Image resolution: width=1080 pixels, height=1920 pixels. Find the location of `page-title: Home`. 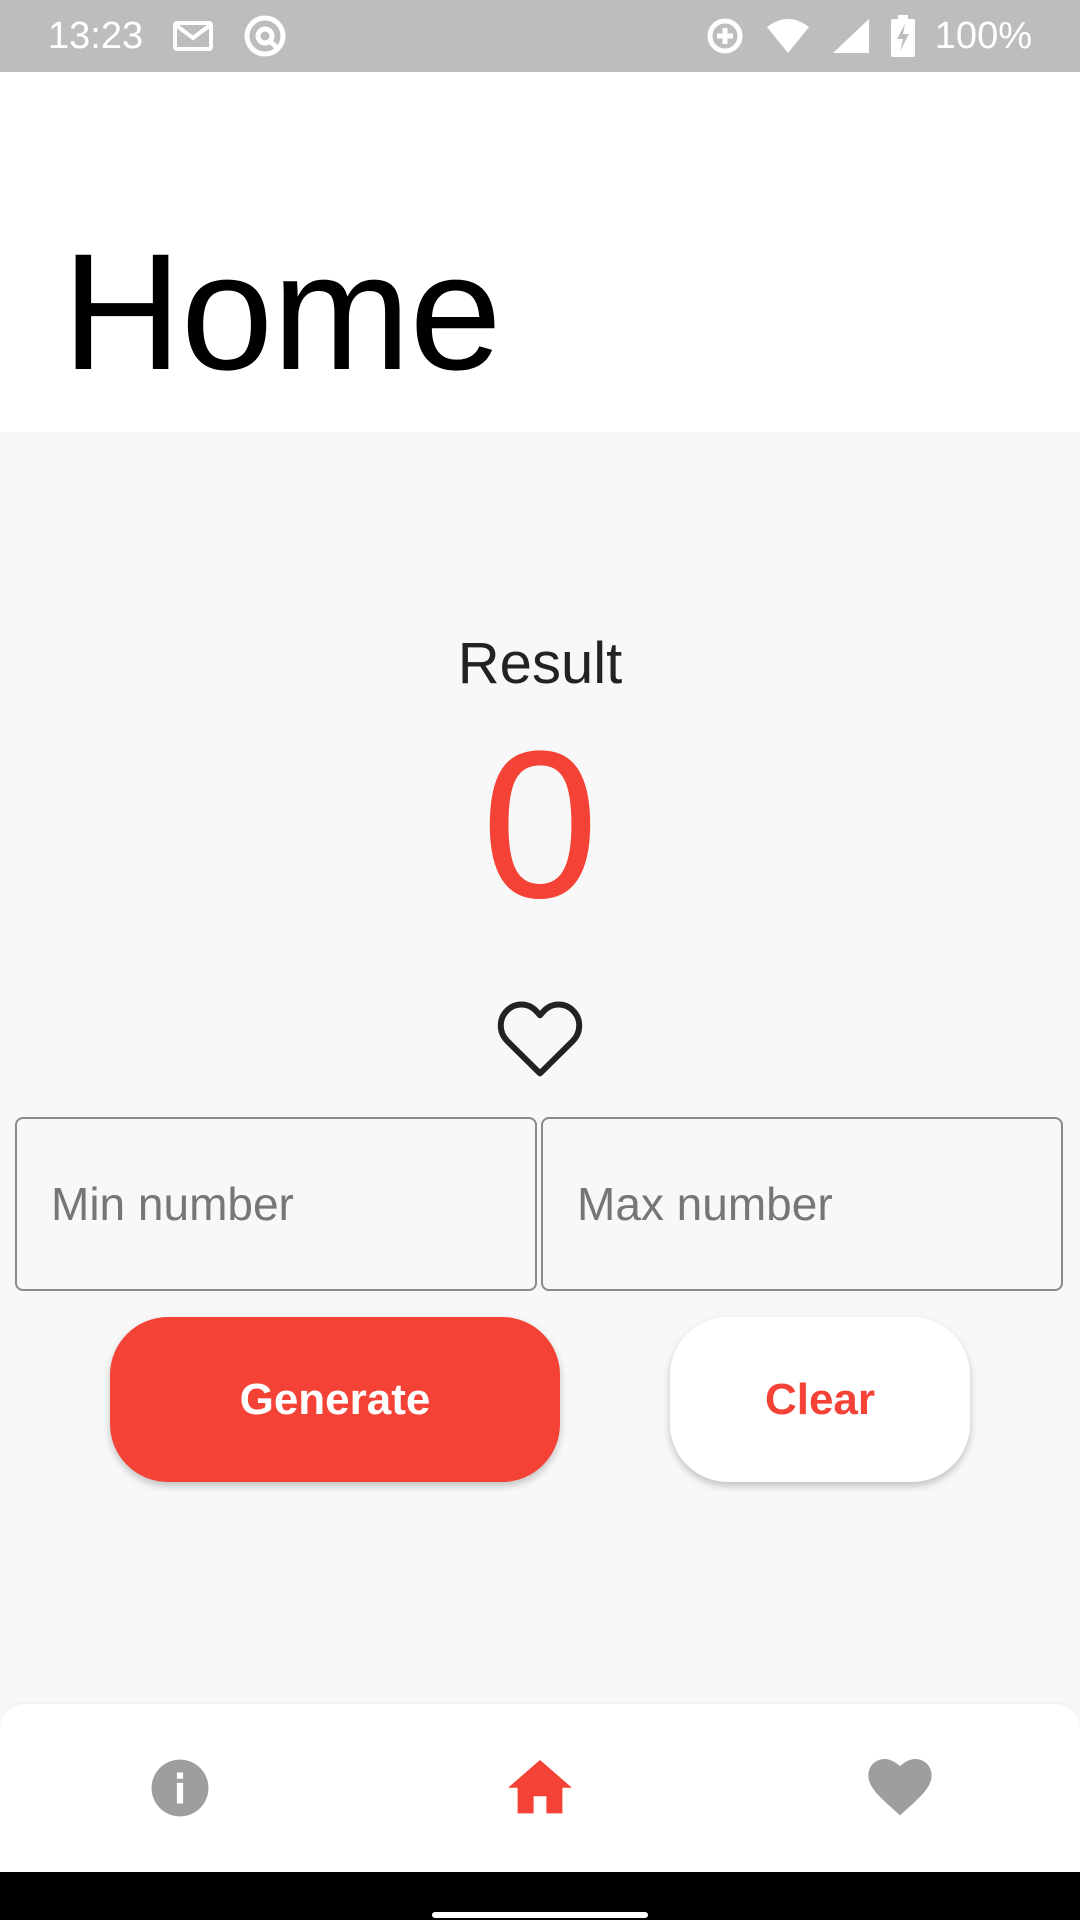

page-title: Home is located at coordinates (282, 312).